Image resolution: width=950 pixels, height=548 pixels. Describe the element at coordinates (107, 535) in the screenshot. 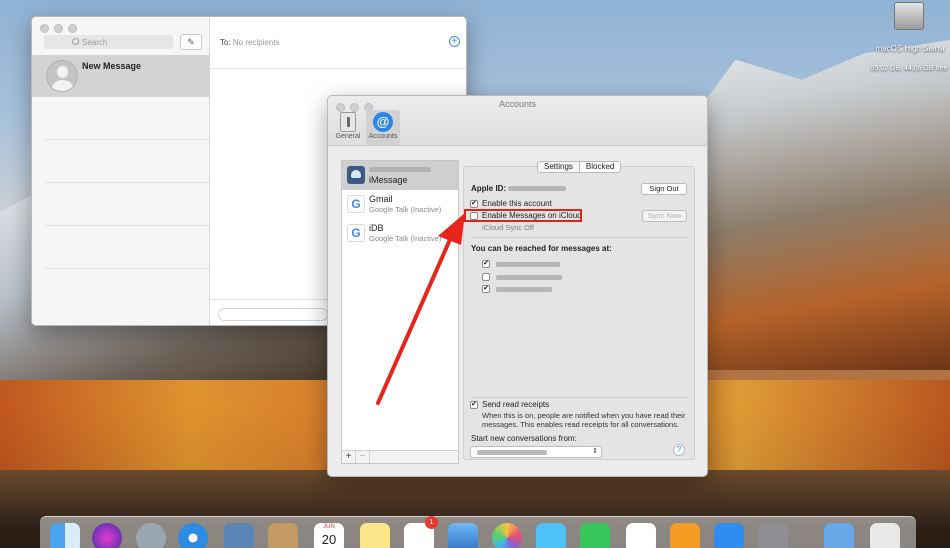

I see `siri-icon` at that location.